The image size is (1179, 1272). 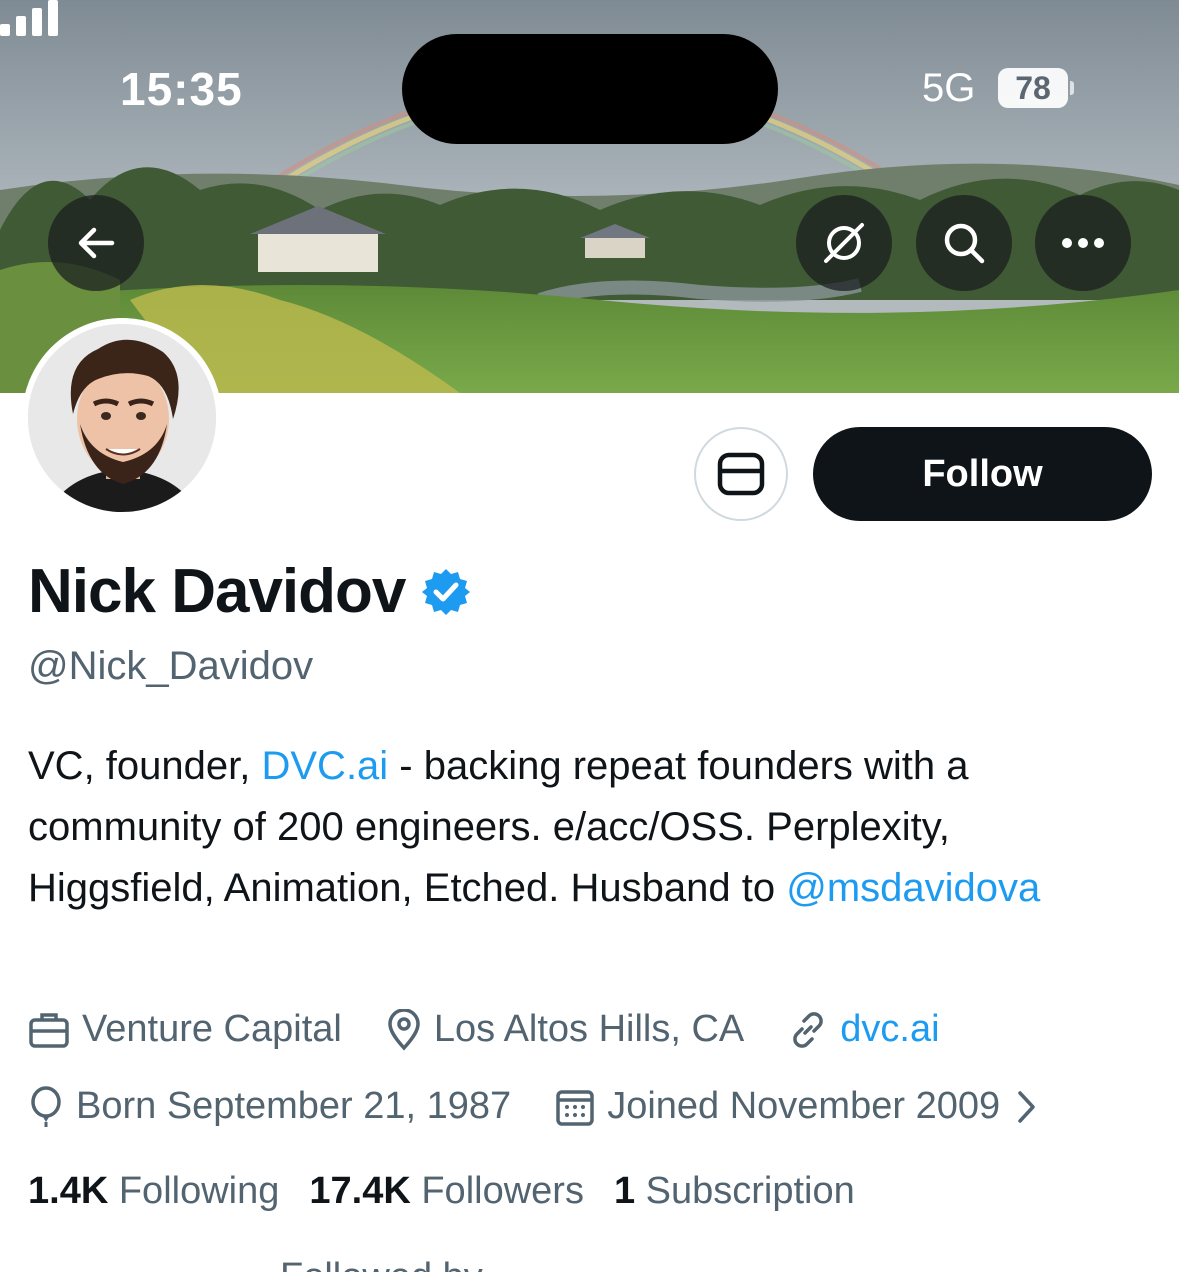 What do you see at coordinates (750, 1191) in the screenshot?
I see `subscriptions-label: Subscription` at bounding box center [750, 1191].